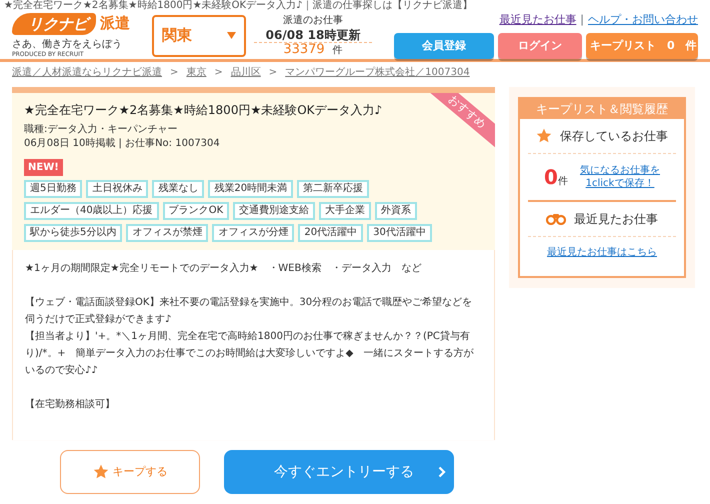 Image resolution: width=710 pixels, height=504 pixels. What do you see at coordinates (115, 23) in the screenshot?
I see `logo-text: 派遣` at bounding box center [115, 23].